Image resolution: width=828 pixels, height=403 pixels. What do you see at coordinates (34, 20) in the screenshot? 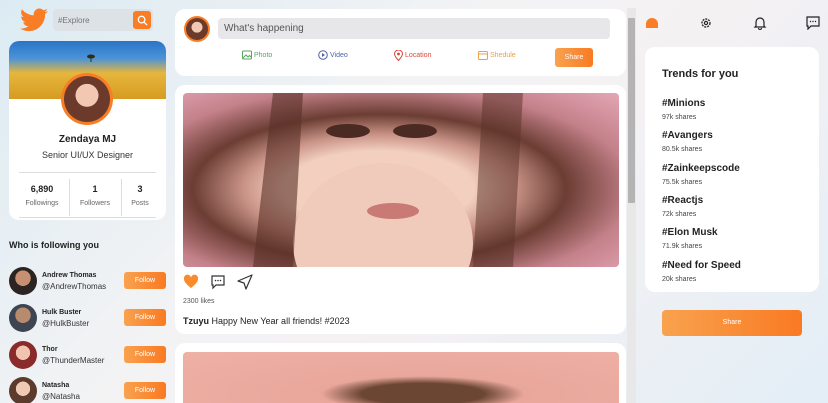
I see `bird-logo-icon` at bounding box center [34, 20].